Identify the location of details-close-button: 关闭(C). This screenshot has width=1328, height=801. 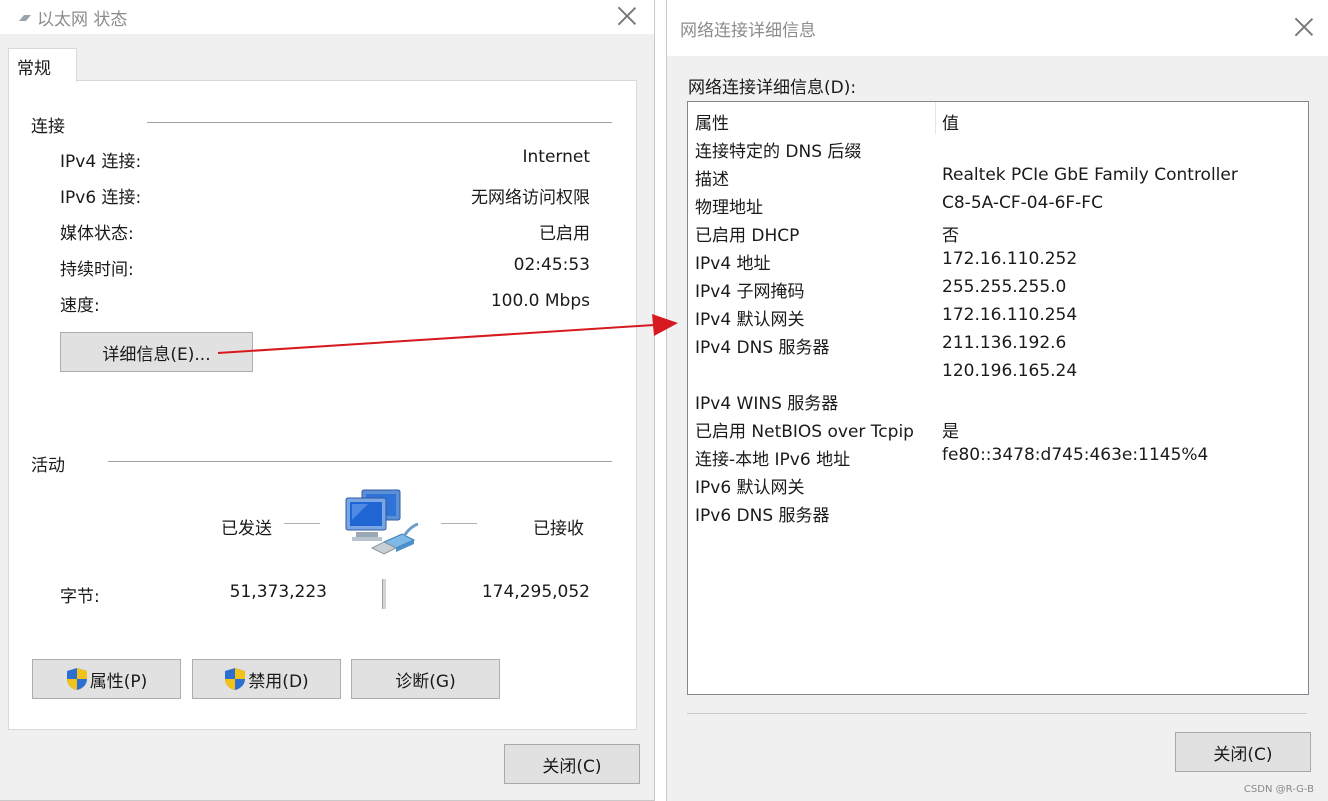
(1243, 752).